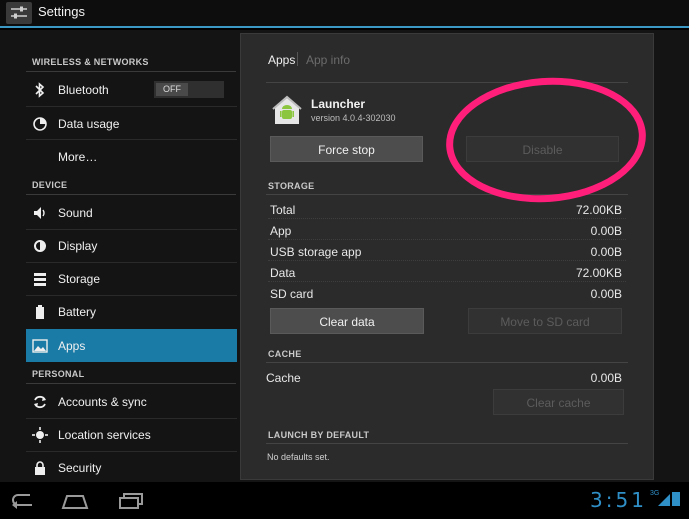 The image size is (689, 519). What do you see at coordinates (316, 252) in the screenshot?
I see `storage-row-label: USB storage app` at bounding box center [316, 252].